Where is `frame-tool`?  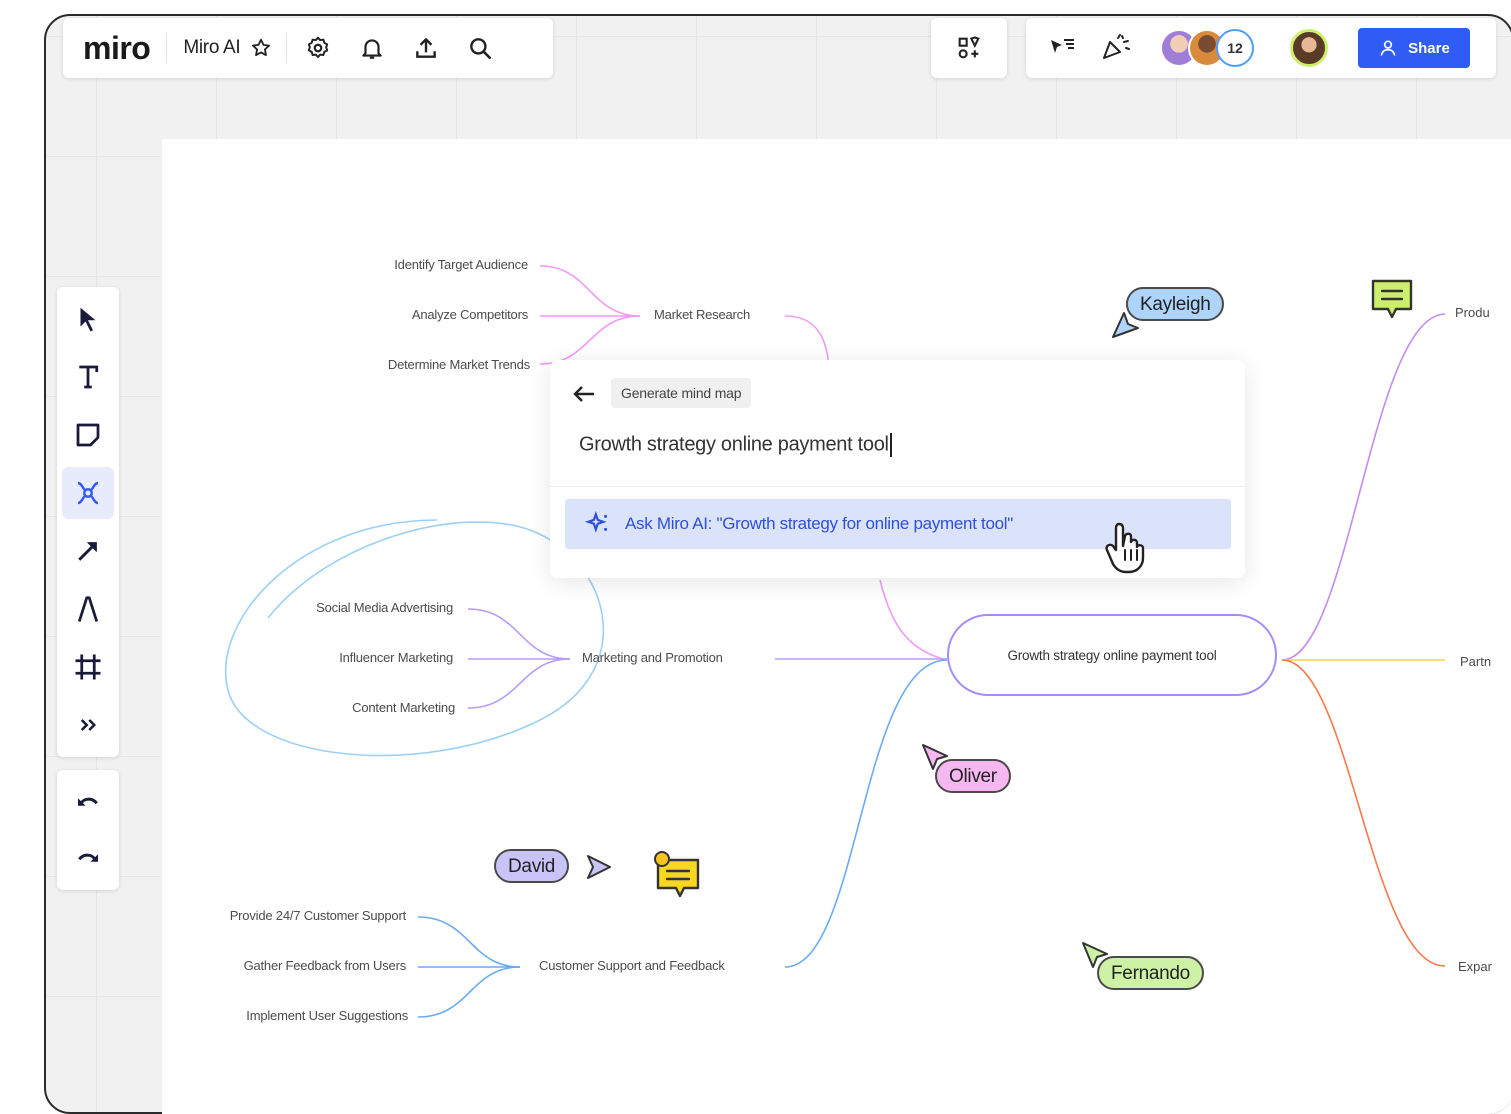 frame-tool is located at coordinates (88, 667).